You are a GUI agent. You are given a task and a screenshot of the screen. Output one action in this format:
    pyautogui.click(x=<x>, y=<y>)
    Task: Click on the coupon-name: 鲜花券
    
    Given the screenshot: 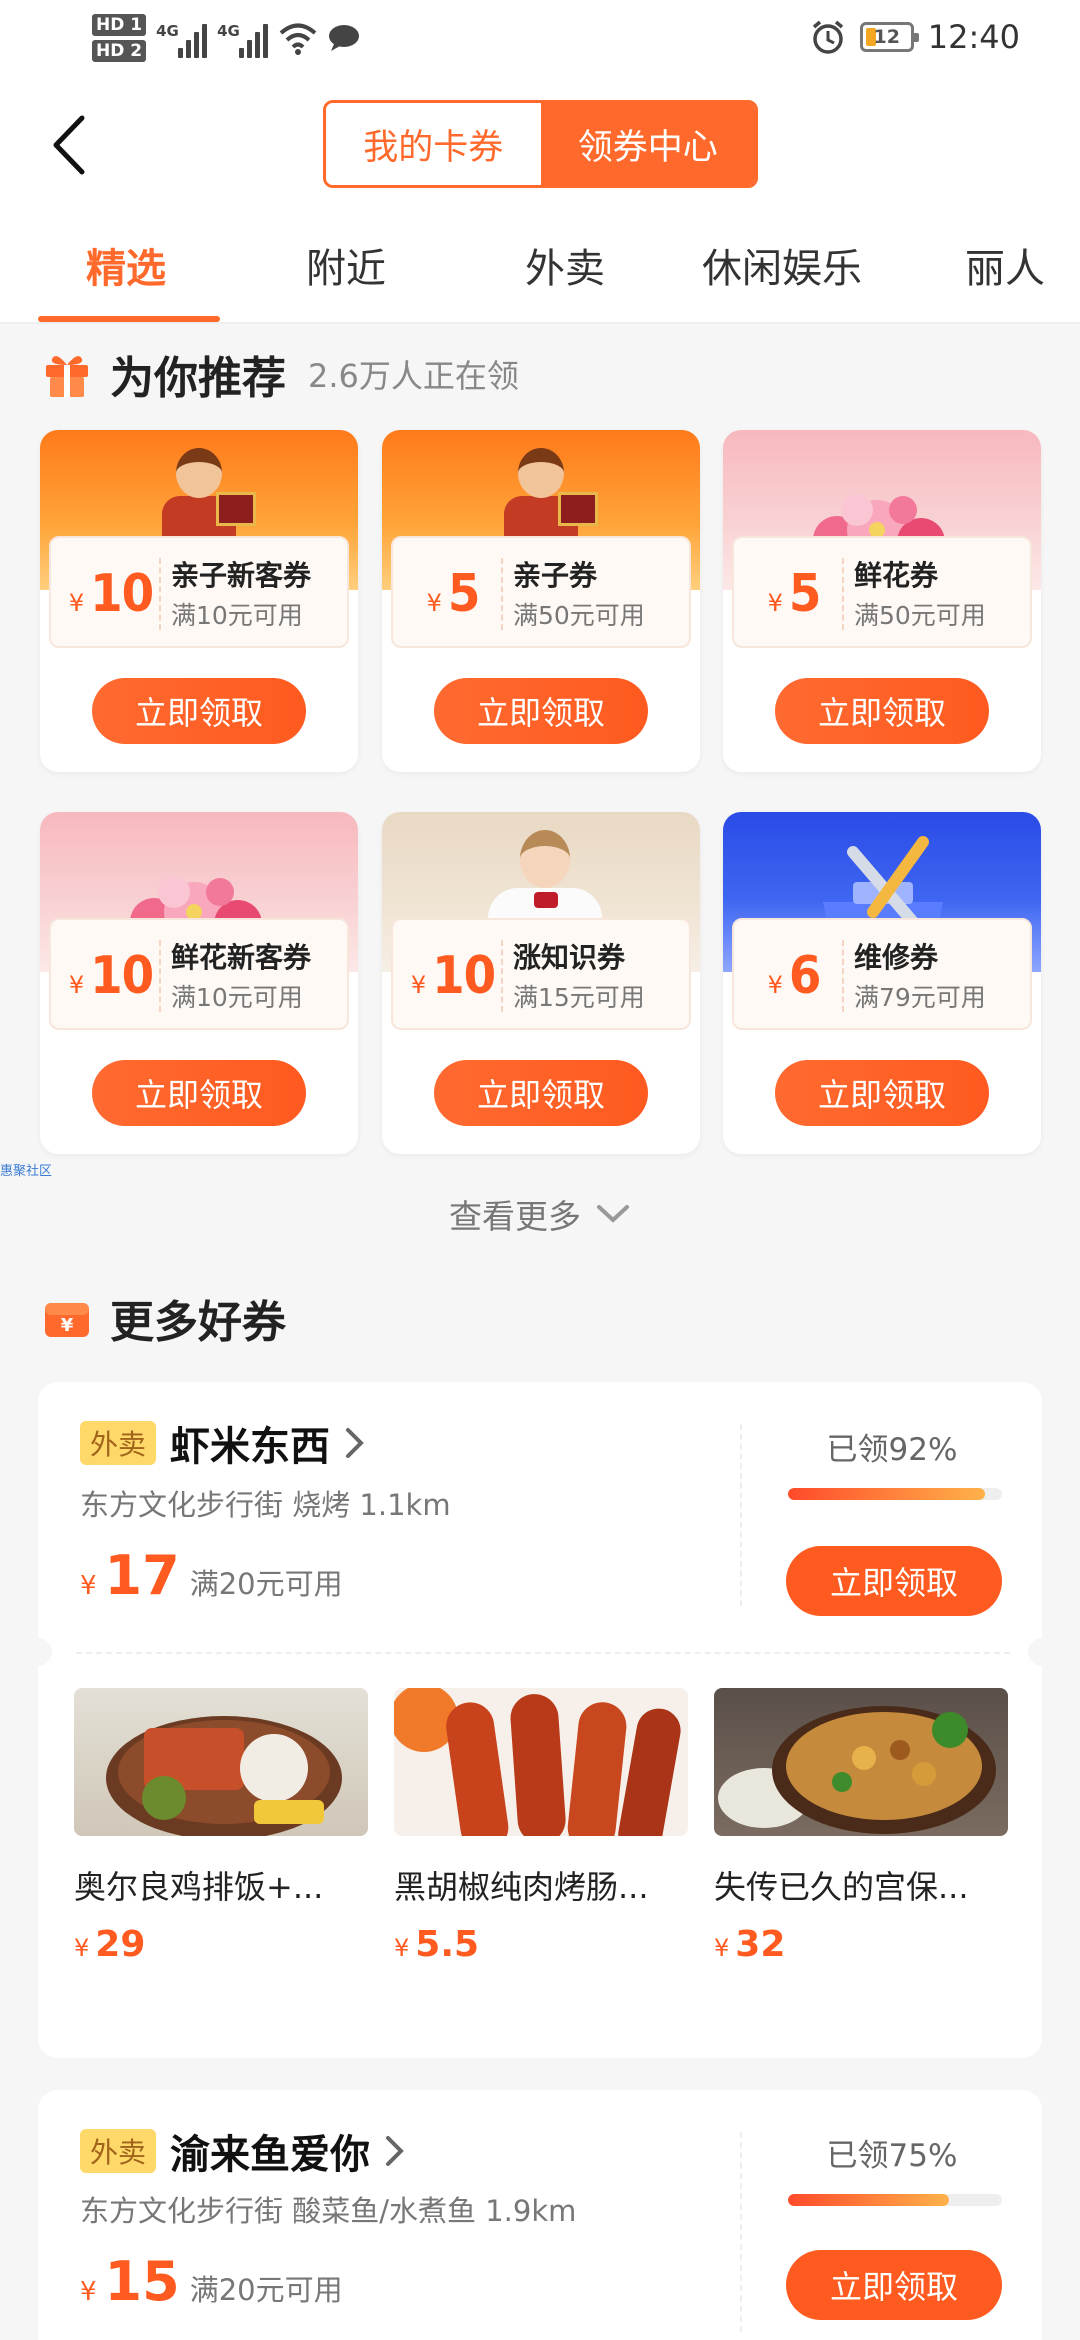 What is the action you would take?
    pyautogui.click(x=896, y=575)
    